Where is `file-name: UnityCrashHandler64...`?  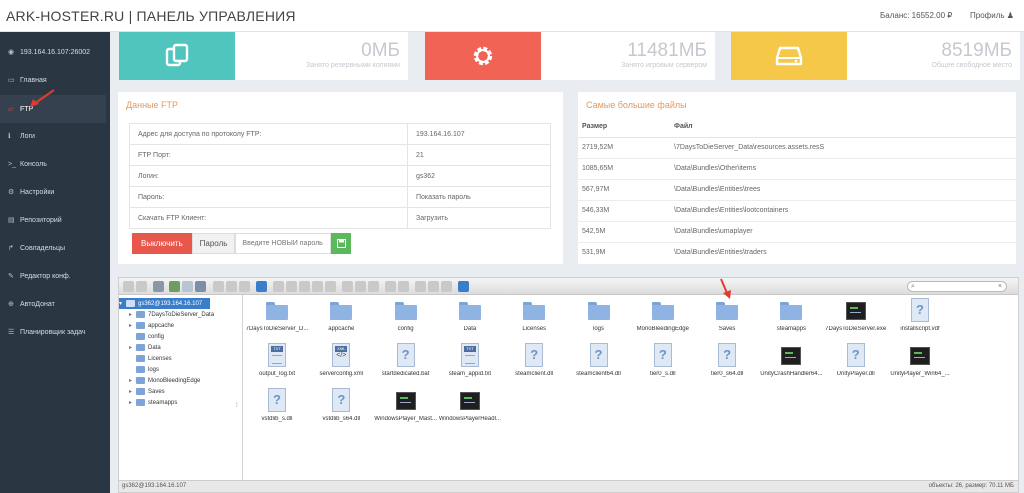 file-name: UnityCrashHandler64... is located at coordinates (791, 374).